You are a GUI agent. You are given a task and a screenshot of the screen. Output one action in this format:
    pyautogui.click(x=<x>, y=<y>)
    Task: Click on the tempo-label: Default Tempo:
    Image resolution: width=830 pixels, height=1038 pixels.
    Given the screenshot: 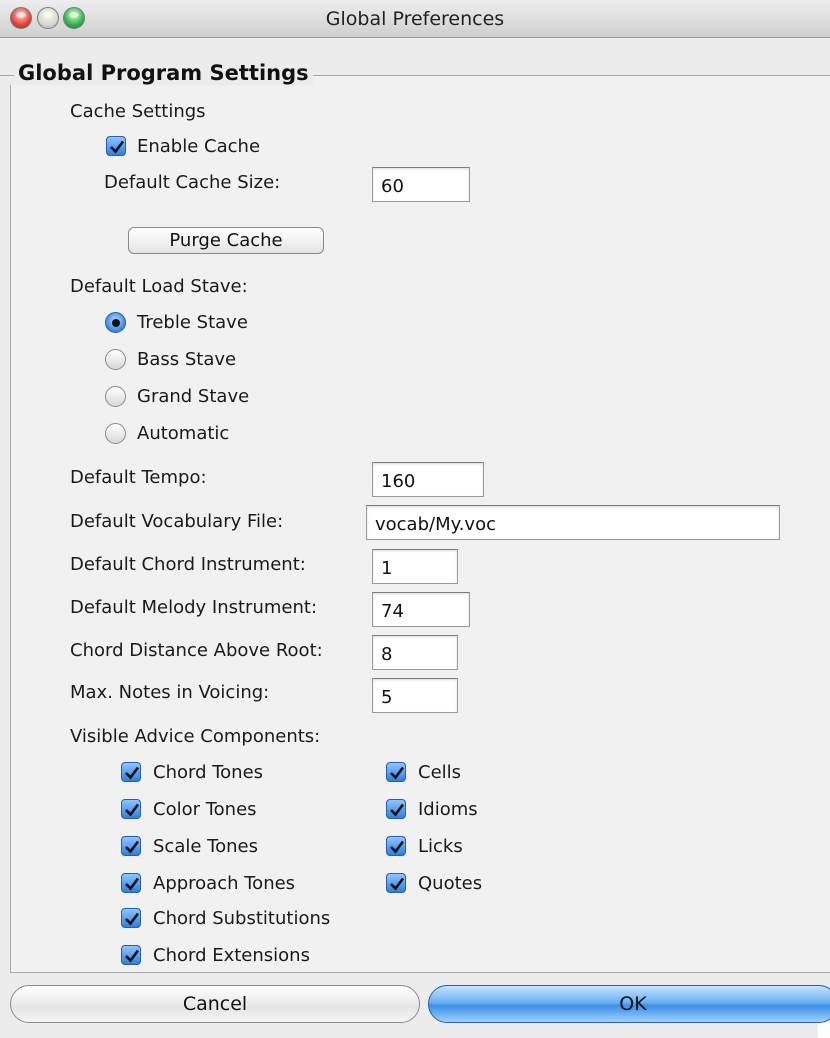 What is the action you would take?
    pyautogui.click(x=138, y=477)
    